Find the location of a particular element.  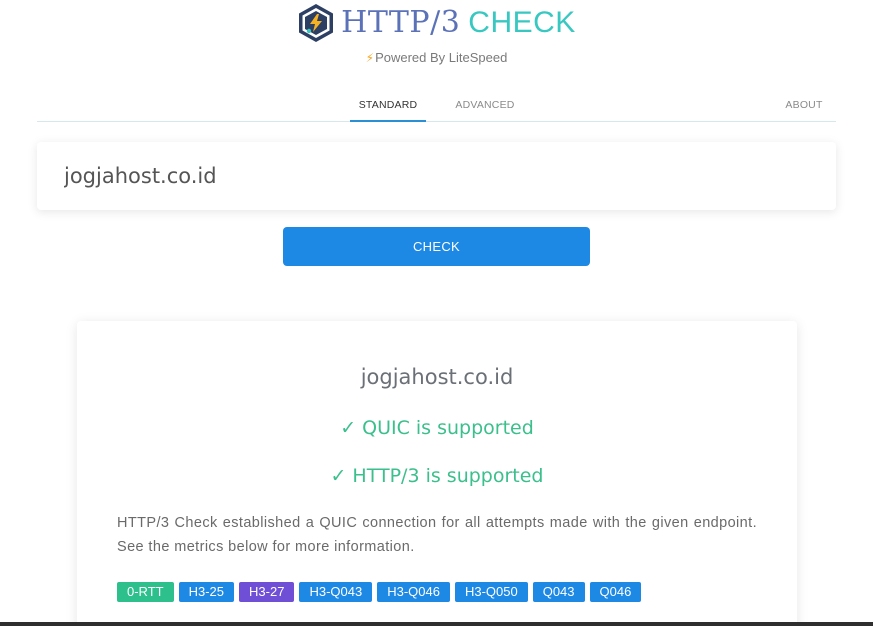

brand-header: HTTP/3 CHECK is located at coordinates (436, 23).